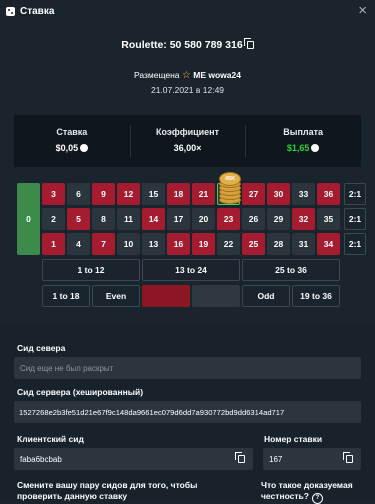  What do you see at coordinates (355, 194) in the screenshot?
I see `column-bet-1: 2:1` at bounding box center [355, 194].